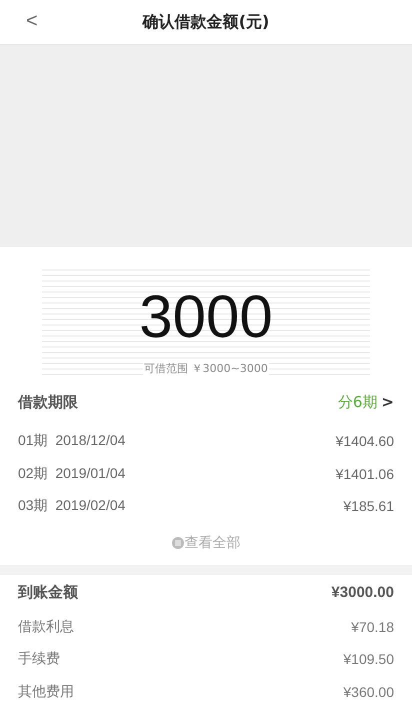  What do you see at coordinates (46, 691) in the screenshot?
I see `summary-label: 其他费用` at bounding box center [46, 691].